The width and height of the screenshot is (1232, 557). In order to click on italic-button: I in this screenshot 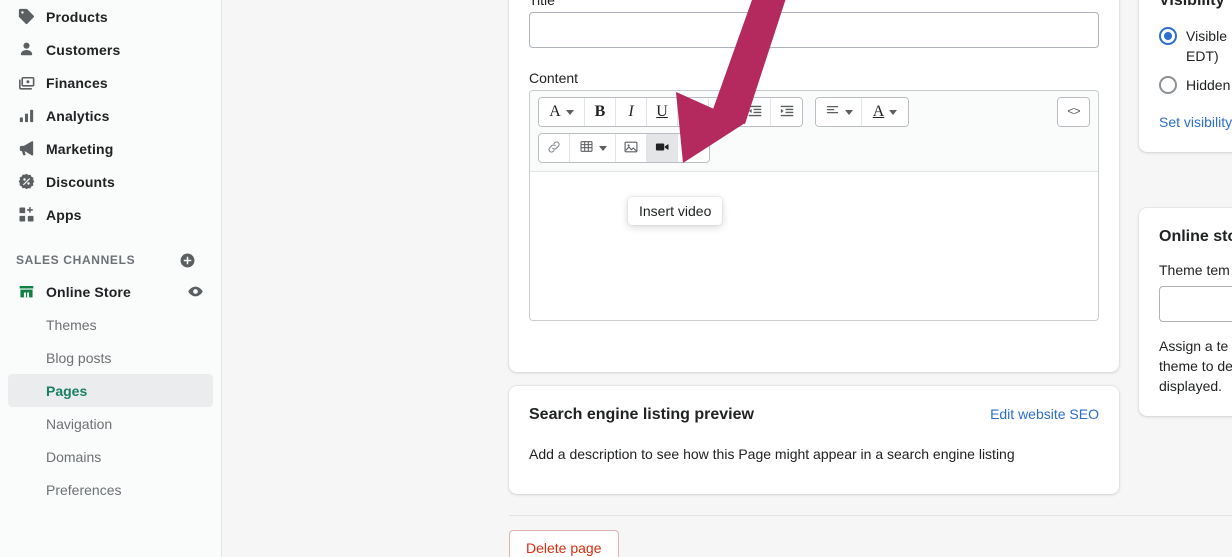, I will do `click(631, 112)`.